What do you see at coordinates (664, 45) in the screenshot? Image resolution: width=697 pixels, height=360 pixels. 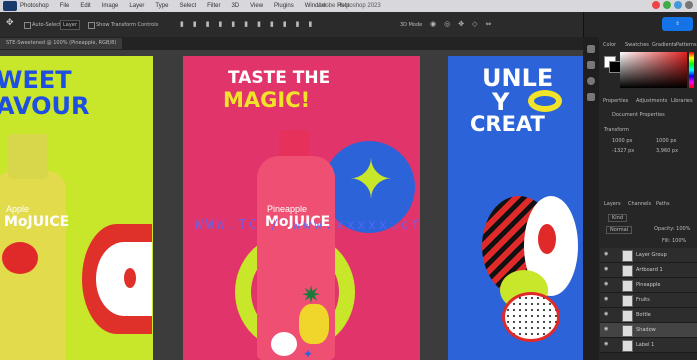 I see `tab-gradients: Gradients` at bounding box center [664, 45].